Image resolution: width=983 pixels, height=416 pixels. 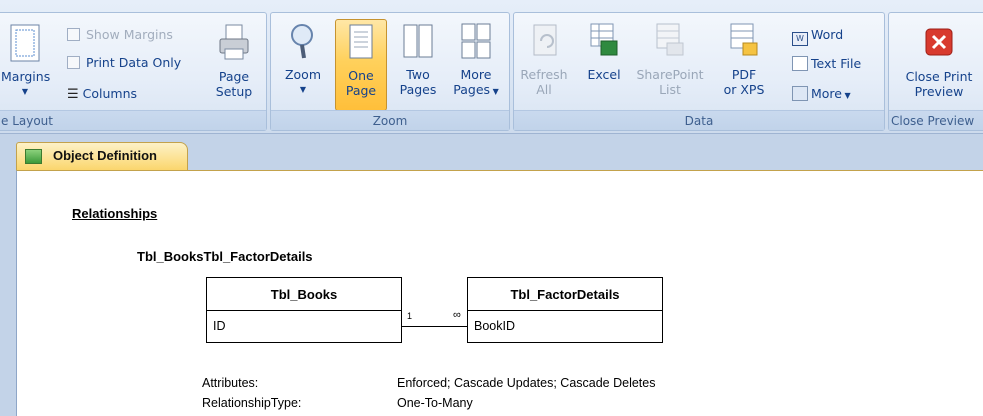 What do you see at coordinates (410, 316) in the screenshot?
I see `one-side-marker: 1` at bounding box center [410, 316].